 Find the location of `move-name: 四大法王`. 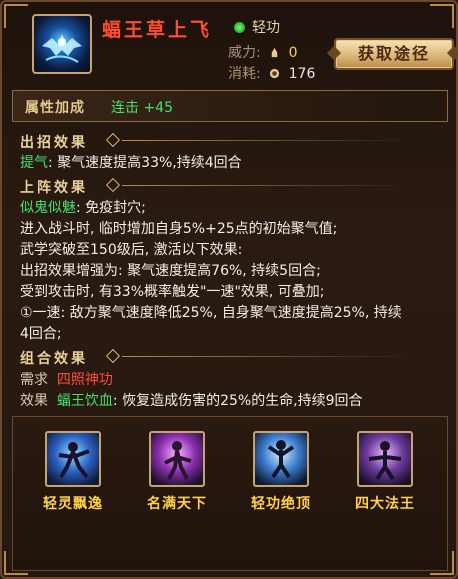

move-name: 四大法王 is located at coordinates (385, 504).